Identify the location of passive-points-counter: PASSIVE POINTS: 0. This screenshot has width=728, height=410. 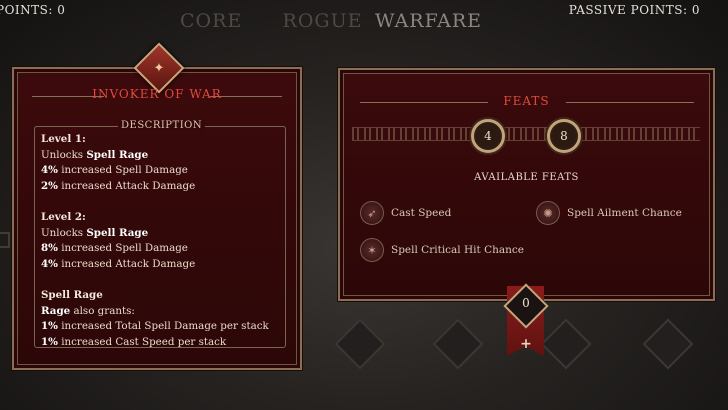
(634, 10).